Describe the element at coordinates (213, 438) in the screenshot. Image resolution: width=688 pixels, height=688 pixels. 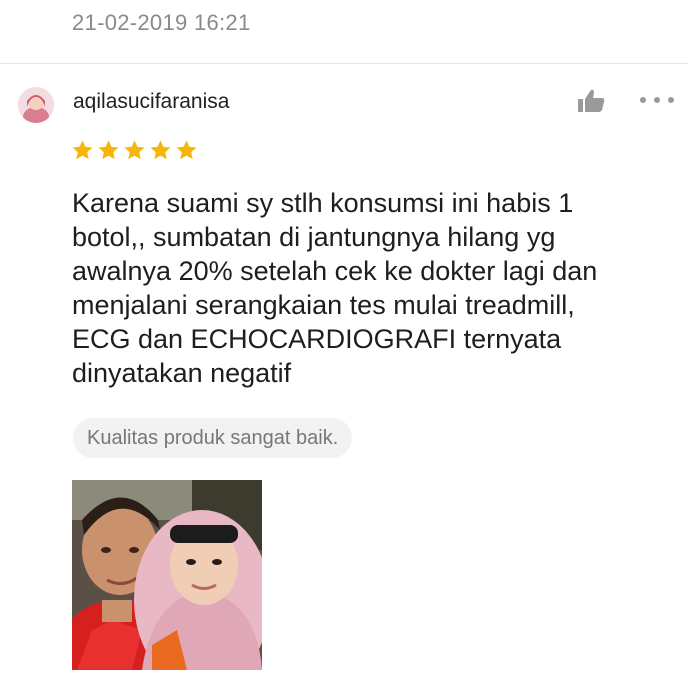
I see `quality-tag: Kualitas produk sangat baik.` at that location.